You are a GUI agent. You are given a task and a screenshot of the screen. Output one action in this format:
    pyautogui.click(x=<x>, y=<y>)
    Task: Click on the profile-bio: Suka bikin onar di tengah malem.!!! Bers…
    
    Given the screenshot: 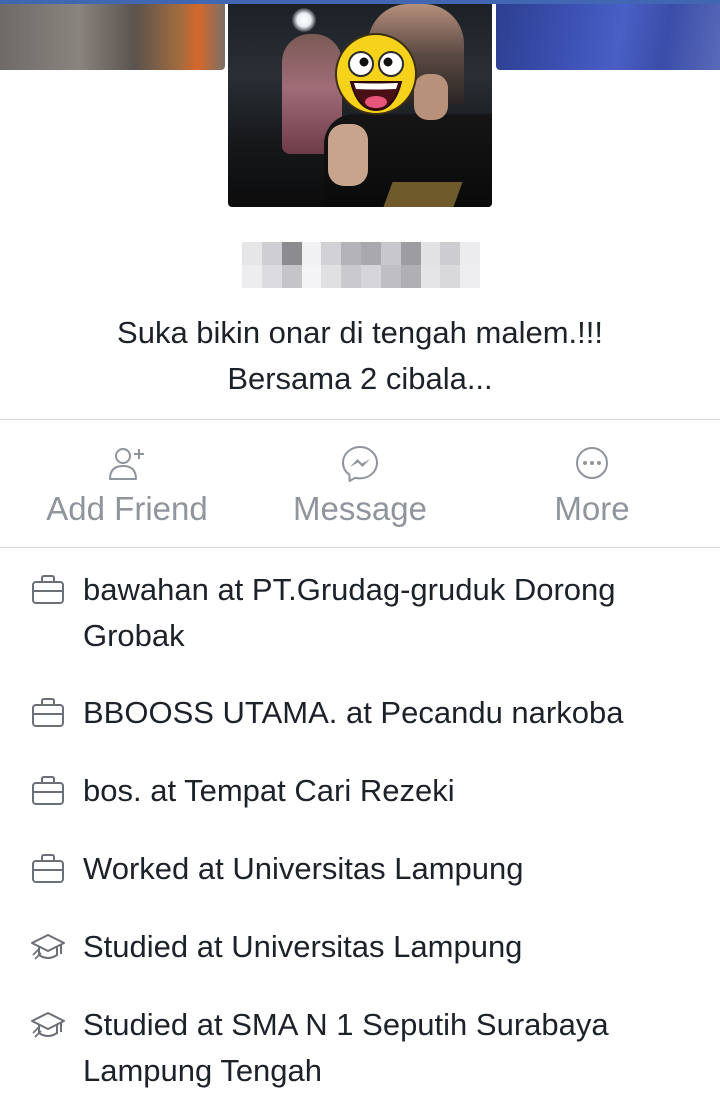 What is the action you would take?
    pyautogui.click(x=360, y=356)
    